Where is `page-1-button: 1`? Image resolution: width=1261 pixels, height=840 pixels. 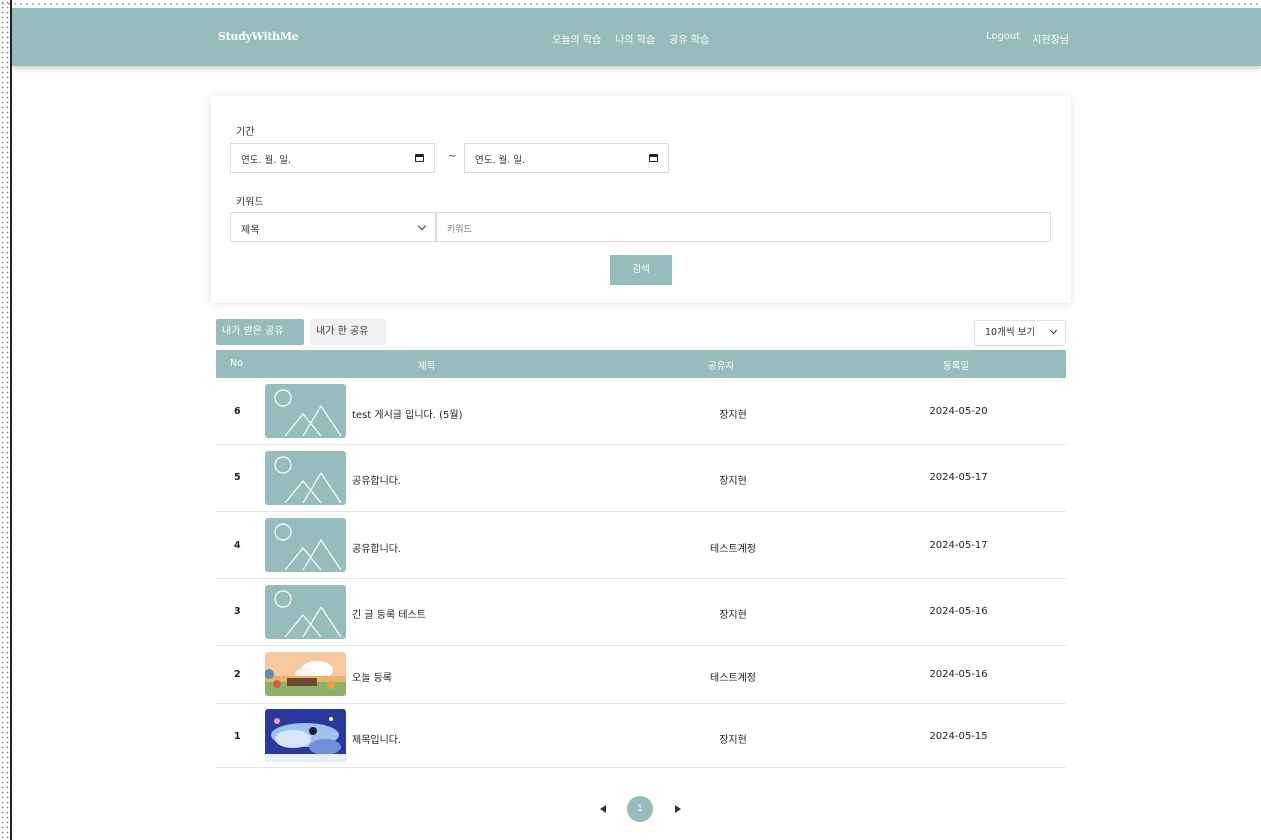
page-1-button: 1 is located at coordinates (640, 809).